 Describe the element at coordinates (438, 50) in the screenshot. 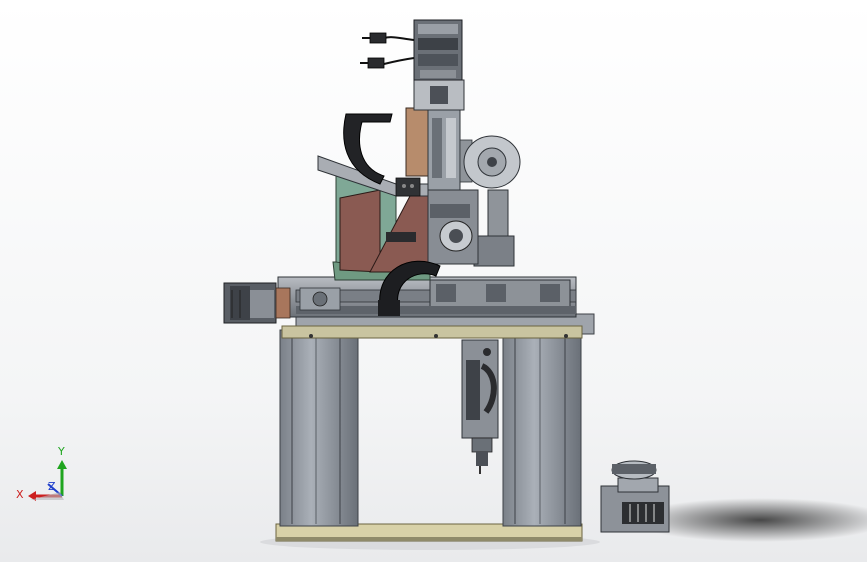

I see `stepper-motor` at that location.